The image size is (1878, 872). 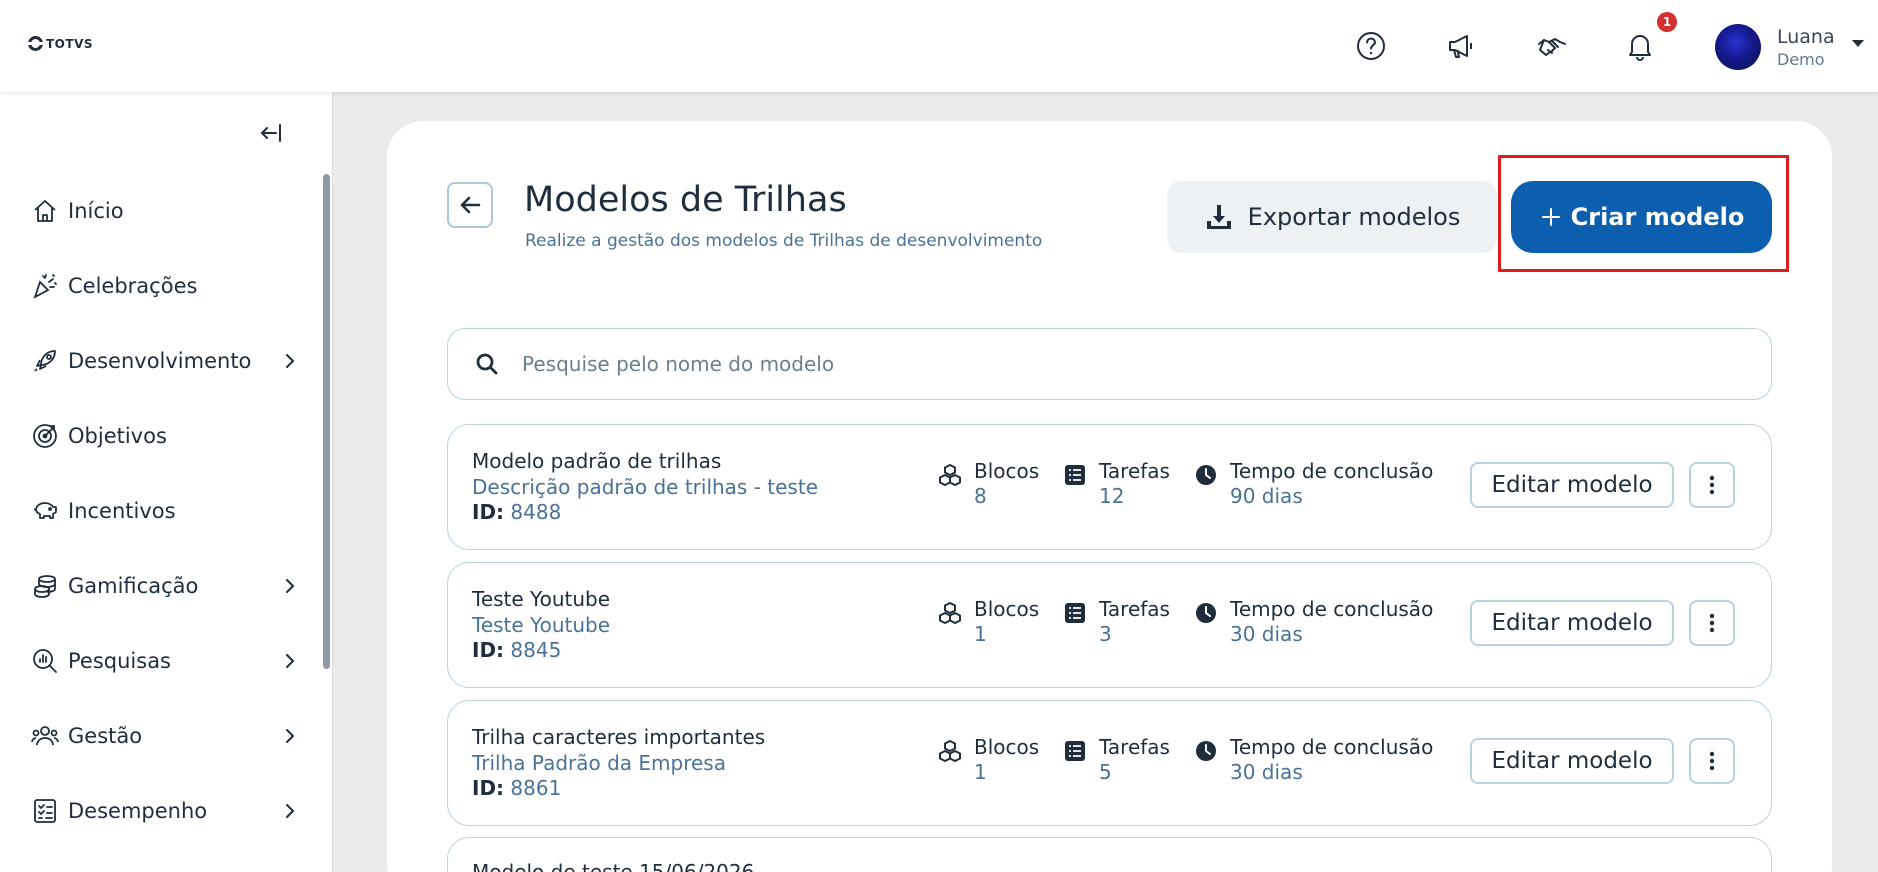 What do you see at coordinates (1461, 46) in the screenshot?
I see `megaphone-icon` at bounding box center [1461, 46].